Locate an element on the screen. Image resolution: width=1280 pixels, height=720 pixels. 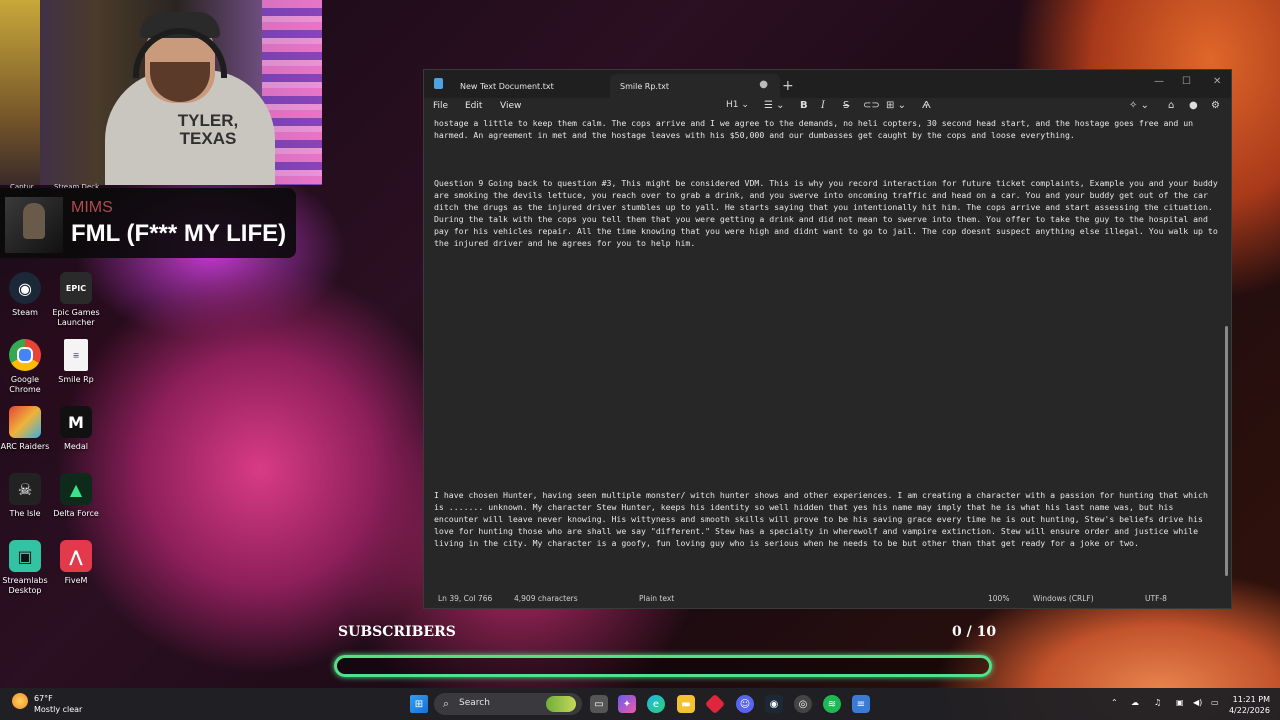
subscribers-count: 0 / 10 is located at coordinates (974, 632).